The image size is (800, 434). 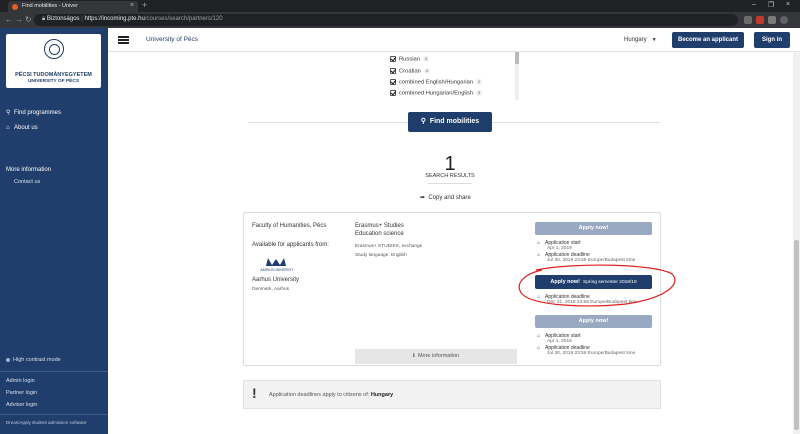 I want to click on notice-country: Hungary, so click(x=382, y=395).